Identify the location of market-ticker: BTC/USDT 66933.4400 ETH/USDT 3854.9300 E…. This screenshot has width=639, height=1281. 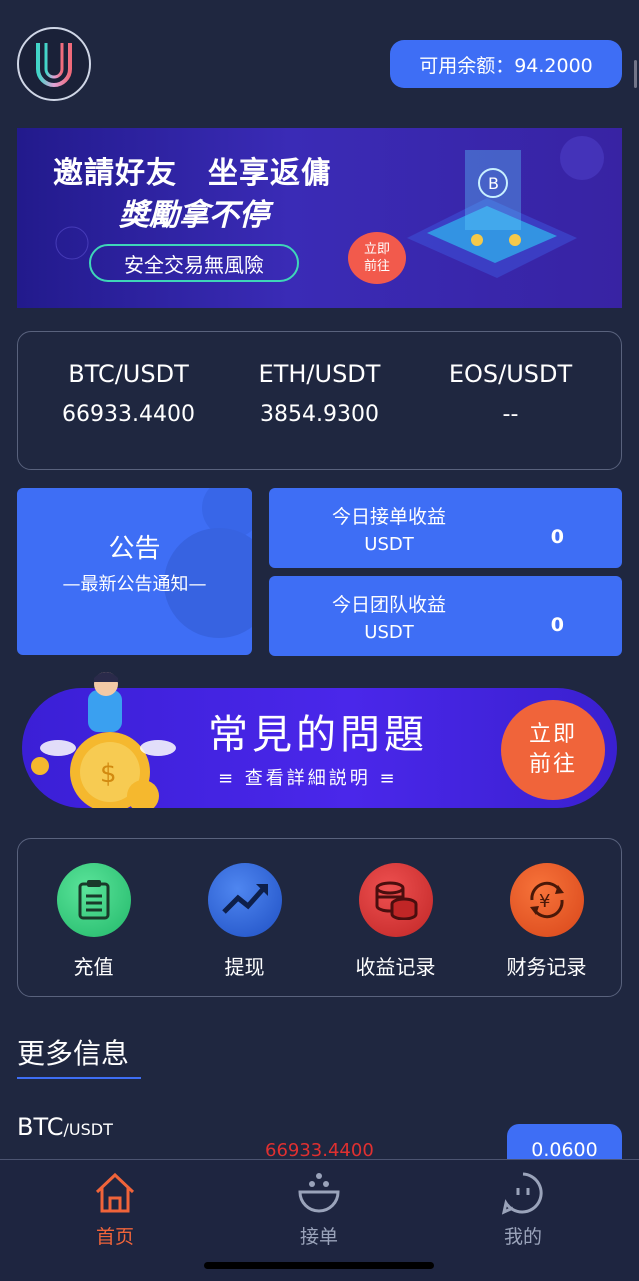
(319, 400).